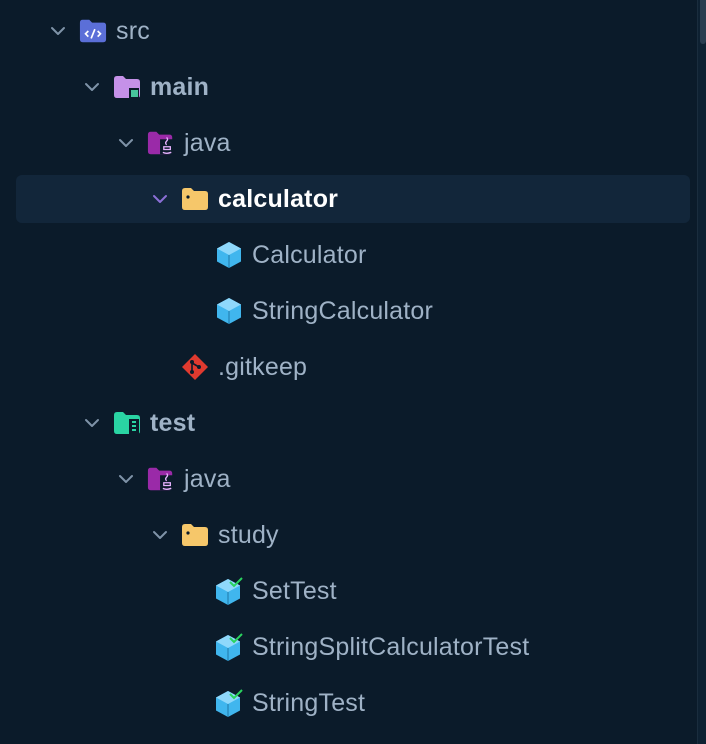 The image size is (706, 744). What do you see at coordinates (278, 198) in the screenshot?
I see `tree-item-label: calculator` at bounding box center [278, 198].